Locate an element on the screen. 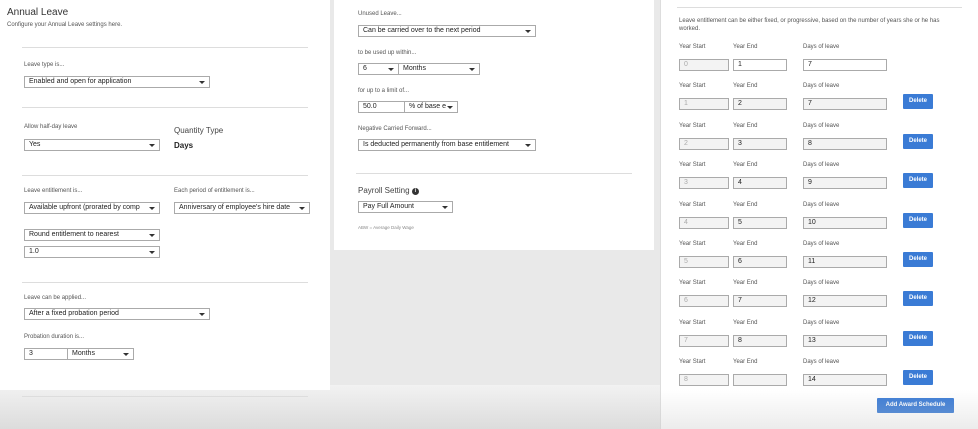  add-award-schedule-button: Add Award Schedule is located at coordinates (915, 405).